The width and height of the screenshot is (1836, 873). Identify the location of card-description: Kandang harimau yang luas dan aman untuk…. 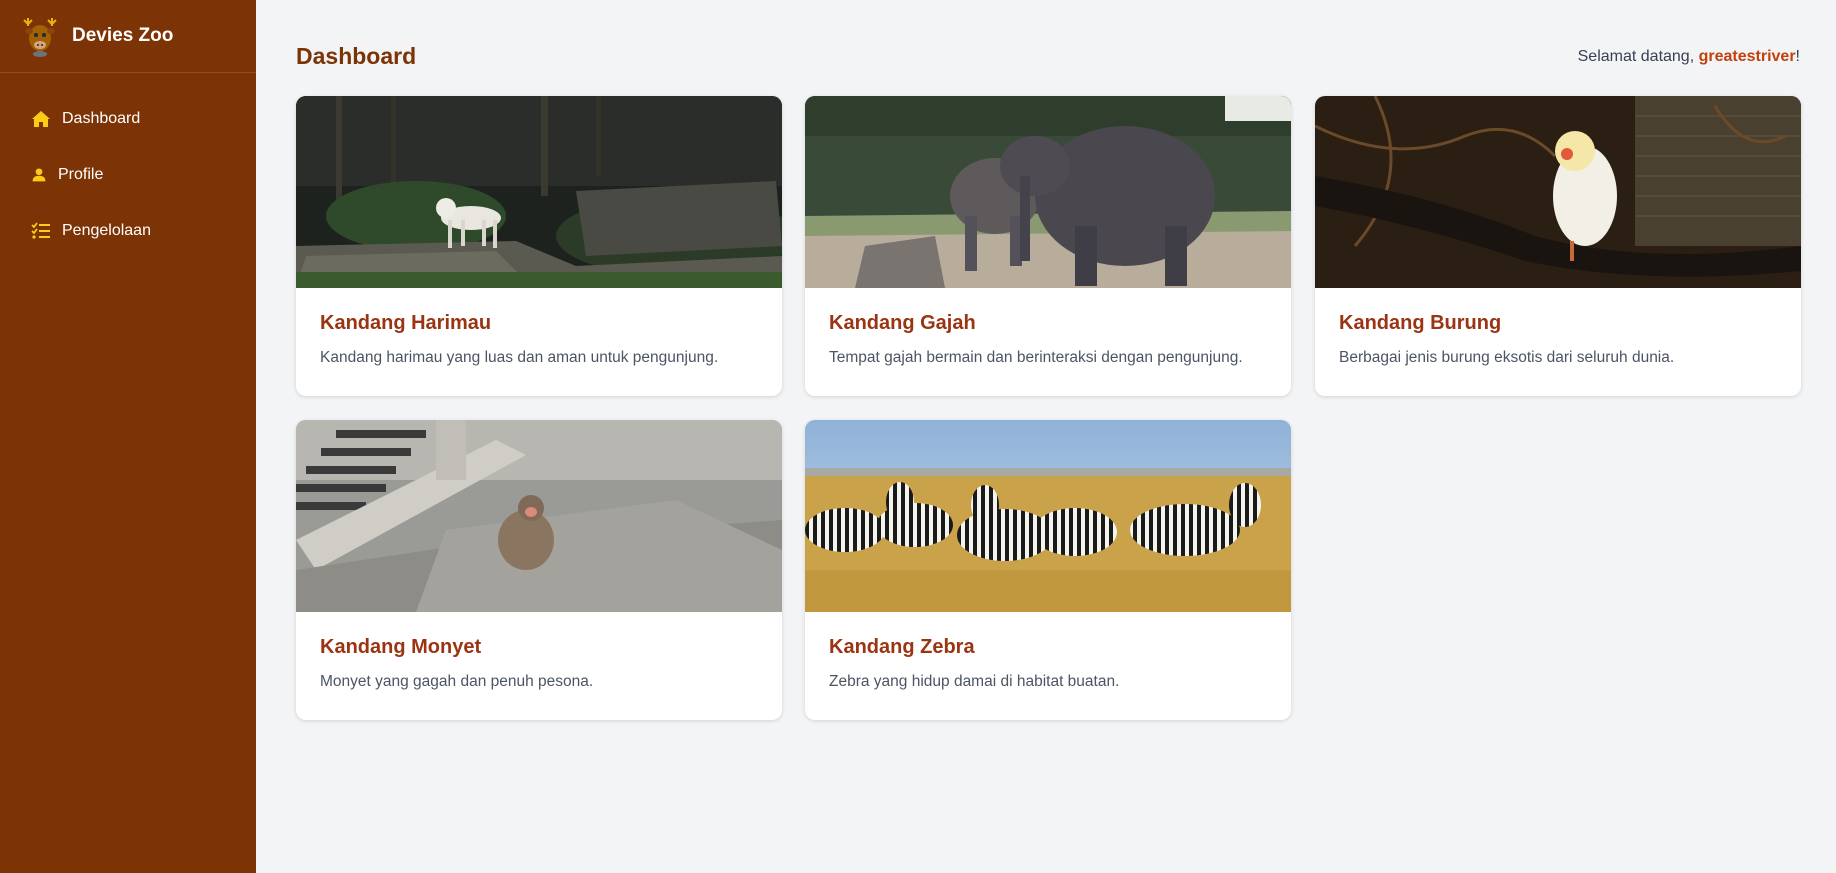
(519, 357).